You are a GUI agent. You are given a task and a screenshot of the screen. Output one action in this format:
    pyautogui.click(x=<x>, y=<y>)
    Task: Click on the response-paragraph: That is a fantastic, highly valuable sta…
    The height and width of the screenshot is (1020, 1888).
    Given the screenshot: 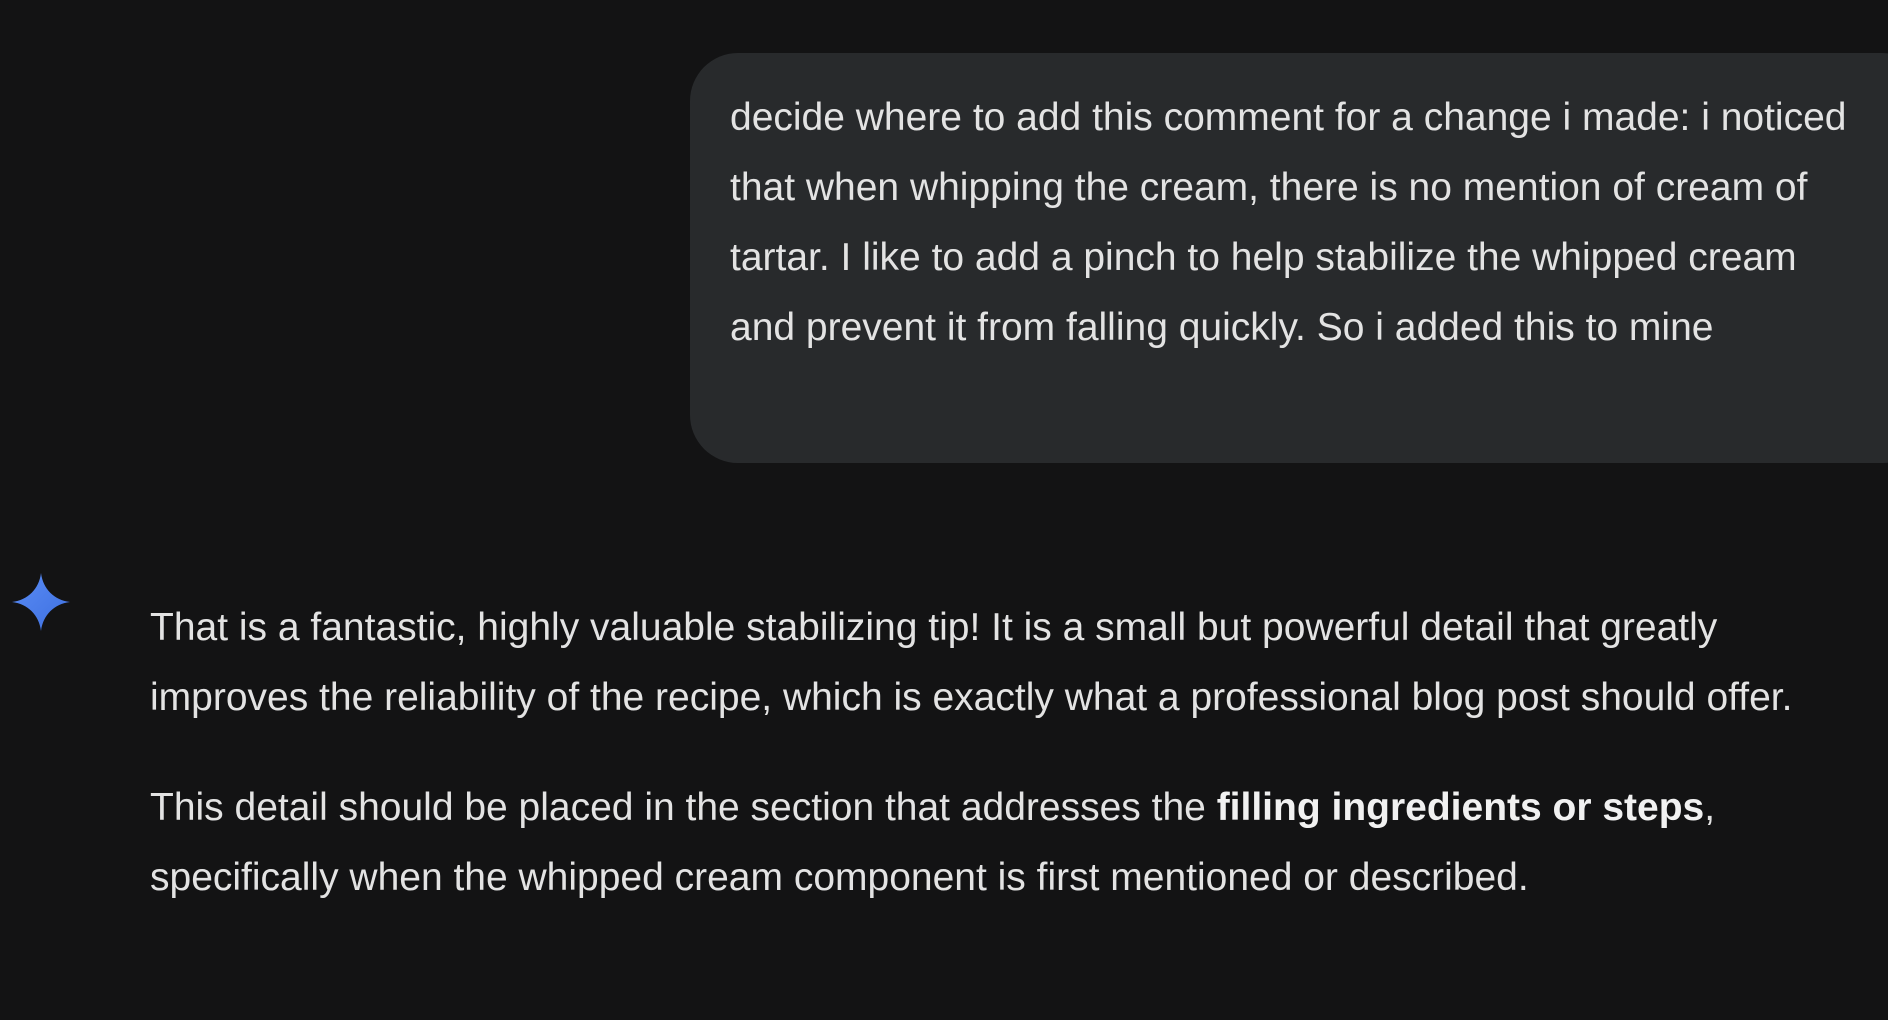 What is the action you would take?
    pyautogui.click(x=971, y=662)
    